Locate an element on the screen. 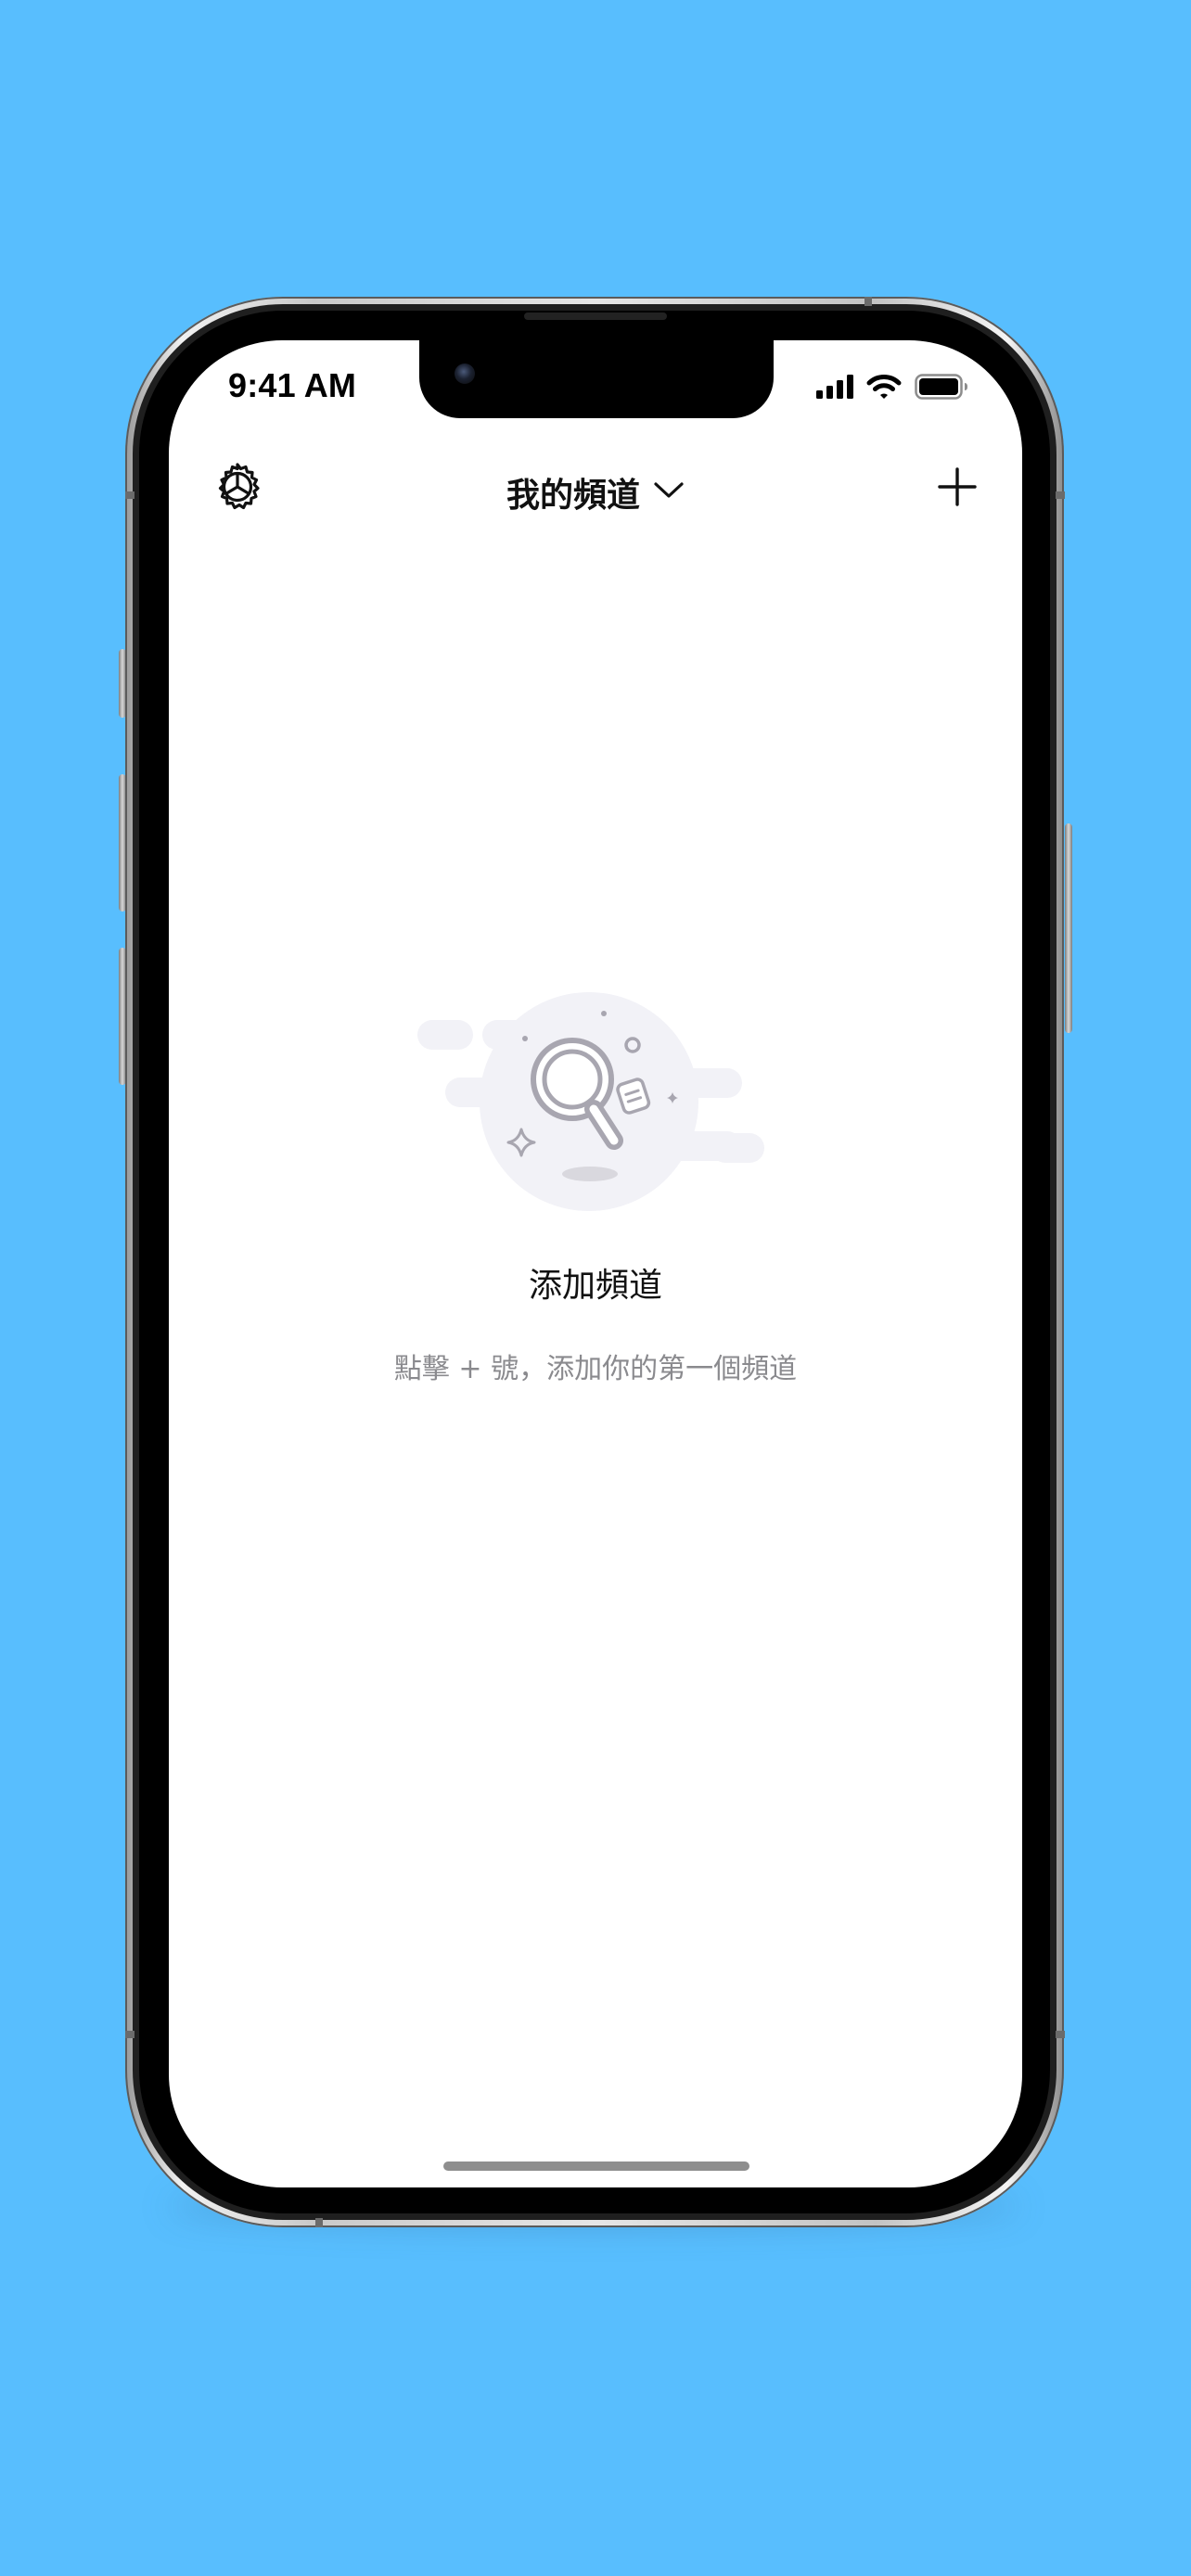  add-channel-button is located at coordinates (957, 488).